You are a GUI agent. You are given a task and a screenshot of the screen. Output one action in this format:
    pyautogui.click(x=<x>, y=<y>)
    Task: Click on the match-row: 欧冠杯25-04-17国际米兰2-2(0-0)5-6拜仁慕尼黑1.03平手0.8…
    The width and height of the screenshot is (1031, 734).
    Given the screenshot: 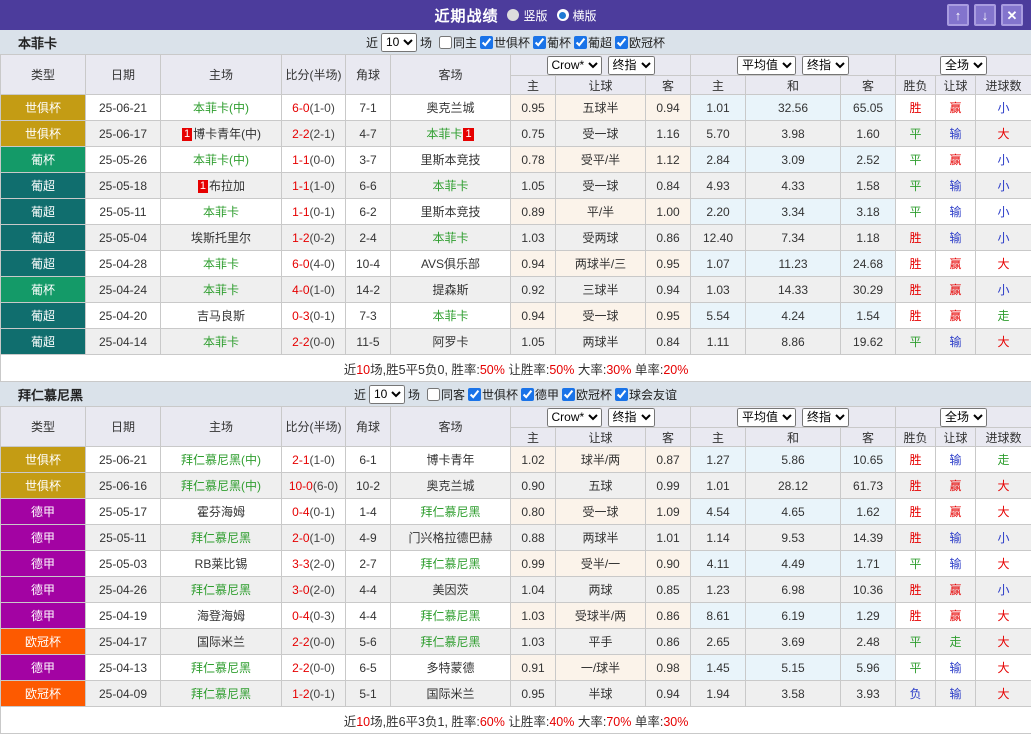 What is the action you would take?
    pyautogui.click(x=516, y=642)
    